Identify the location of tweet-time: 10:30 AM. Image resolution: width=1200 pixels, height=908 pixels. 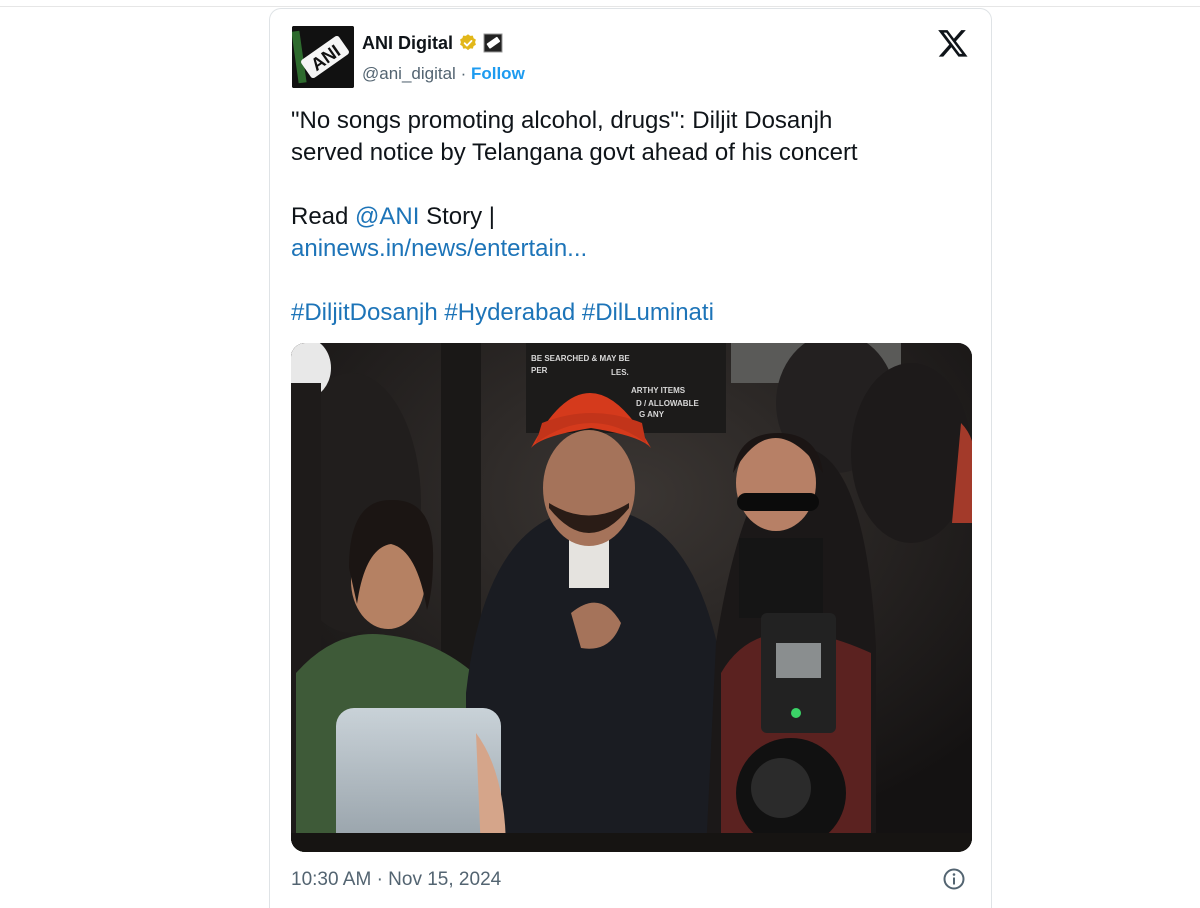
(331, 879).